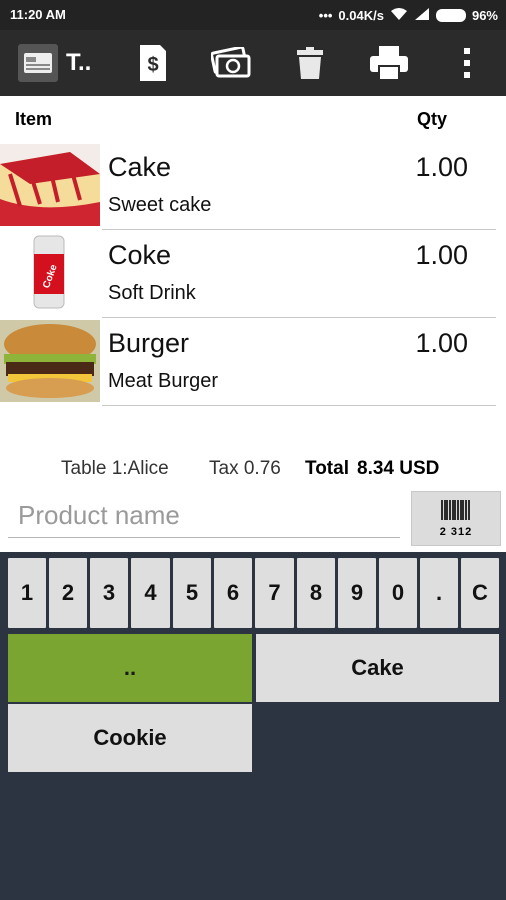 This screenshot has width=506, height=900. Describe the element at coordinates (327, 468) in the screenshot. I see `total-label: Total` at that location.